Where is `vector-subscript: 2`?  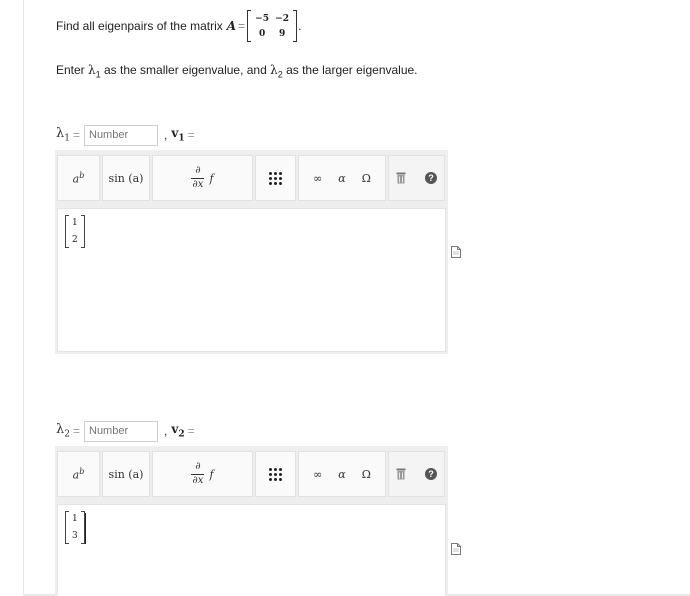 vector-subscript: 2 is located at coordinates (181, 434).